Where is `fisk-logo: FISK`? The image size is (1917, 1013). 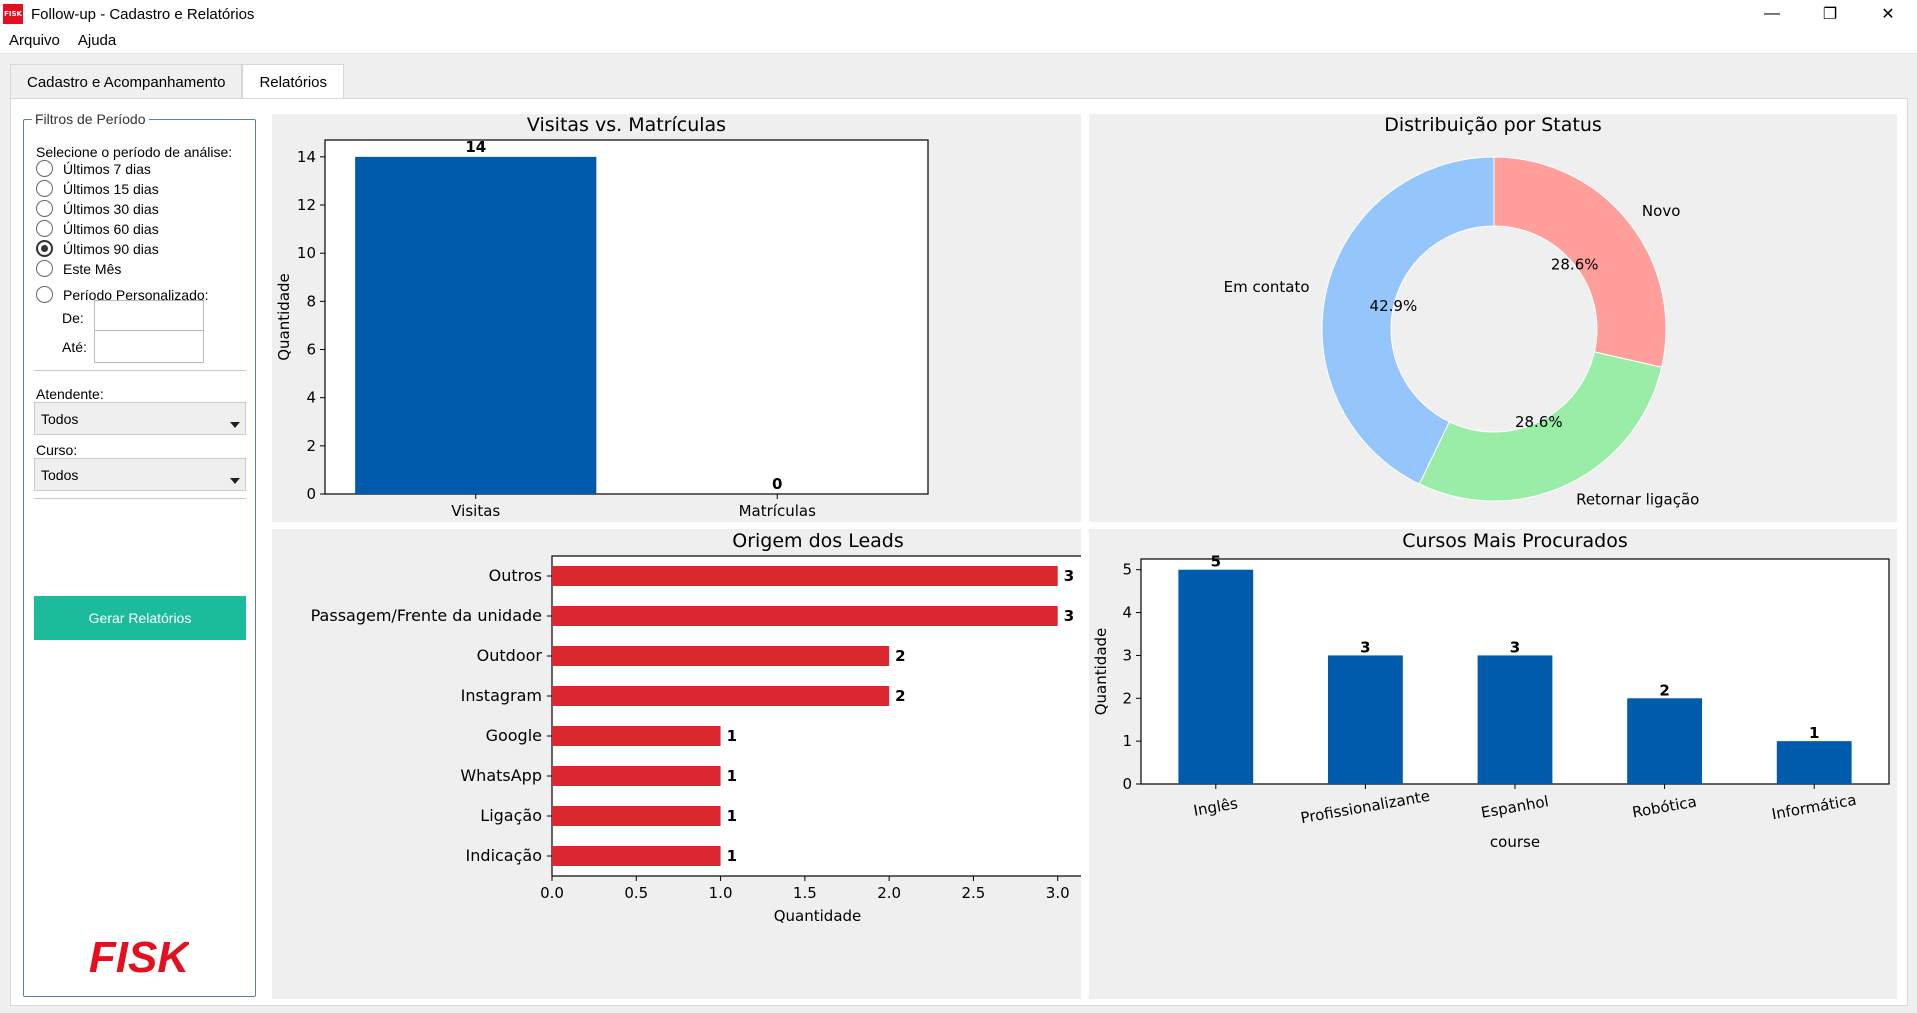
fisk-logo: FISK is located at coordinates (139, 957).